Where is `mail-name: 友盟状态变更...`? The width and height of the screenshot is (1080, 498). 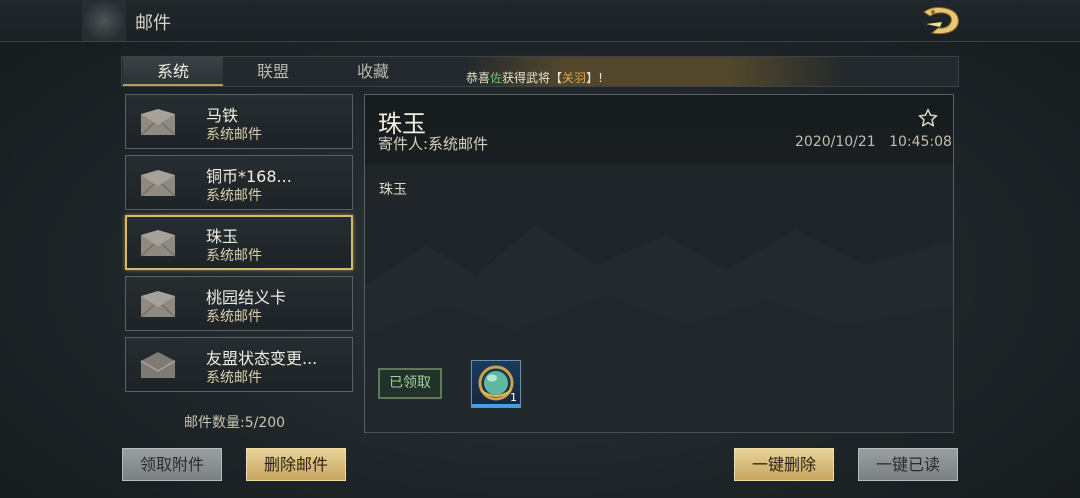
mail-name: 友盟状态变更... is located at coordinates (262, 358).